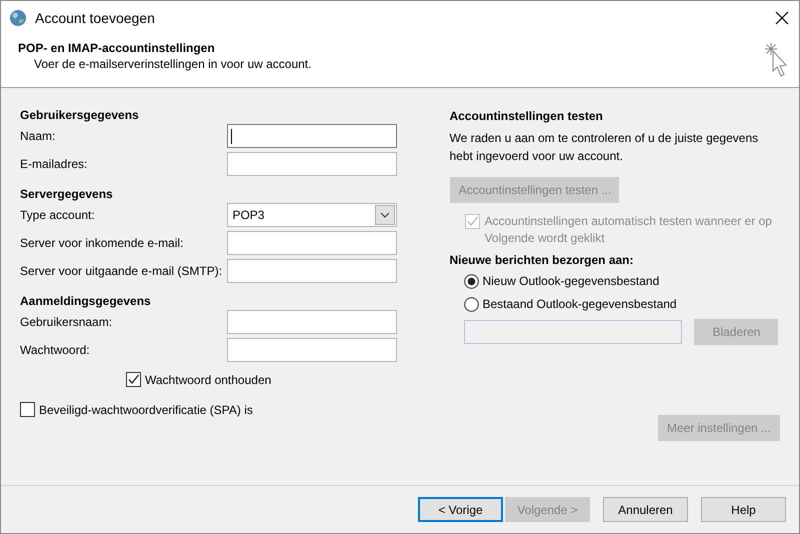 This screenshot has width=800, height=534. What do you see at coordinates (80, 115) in the screenshot?
I see `section-heading: Gebruikersgegevens` at bounding box center [80, 115].